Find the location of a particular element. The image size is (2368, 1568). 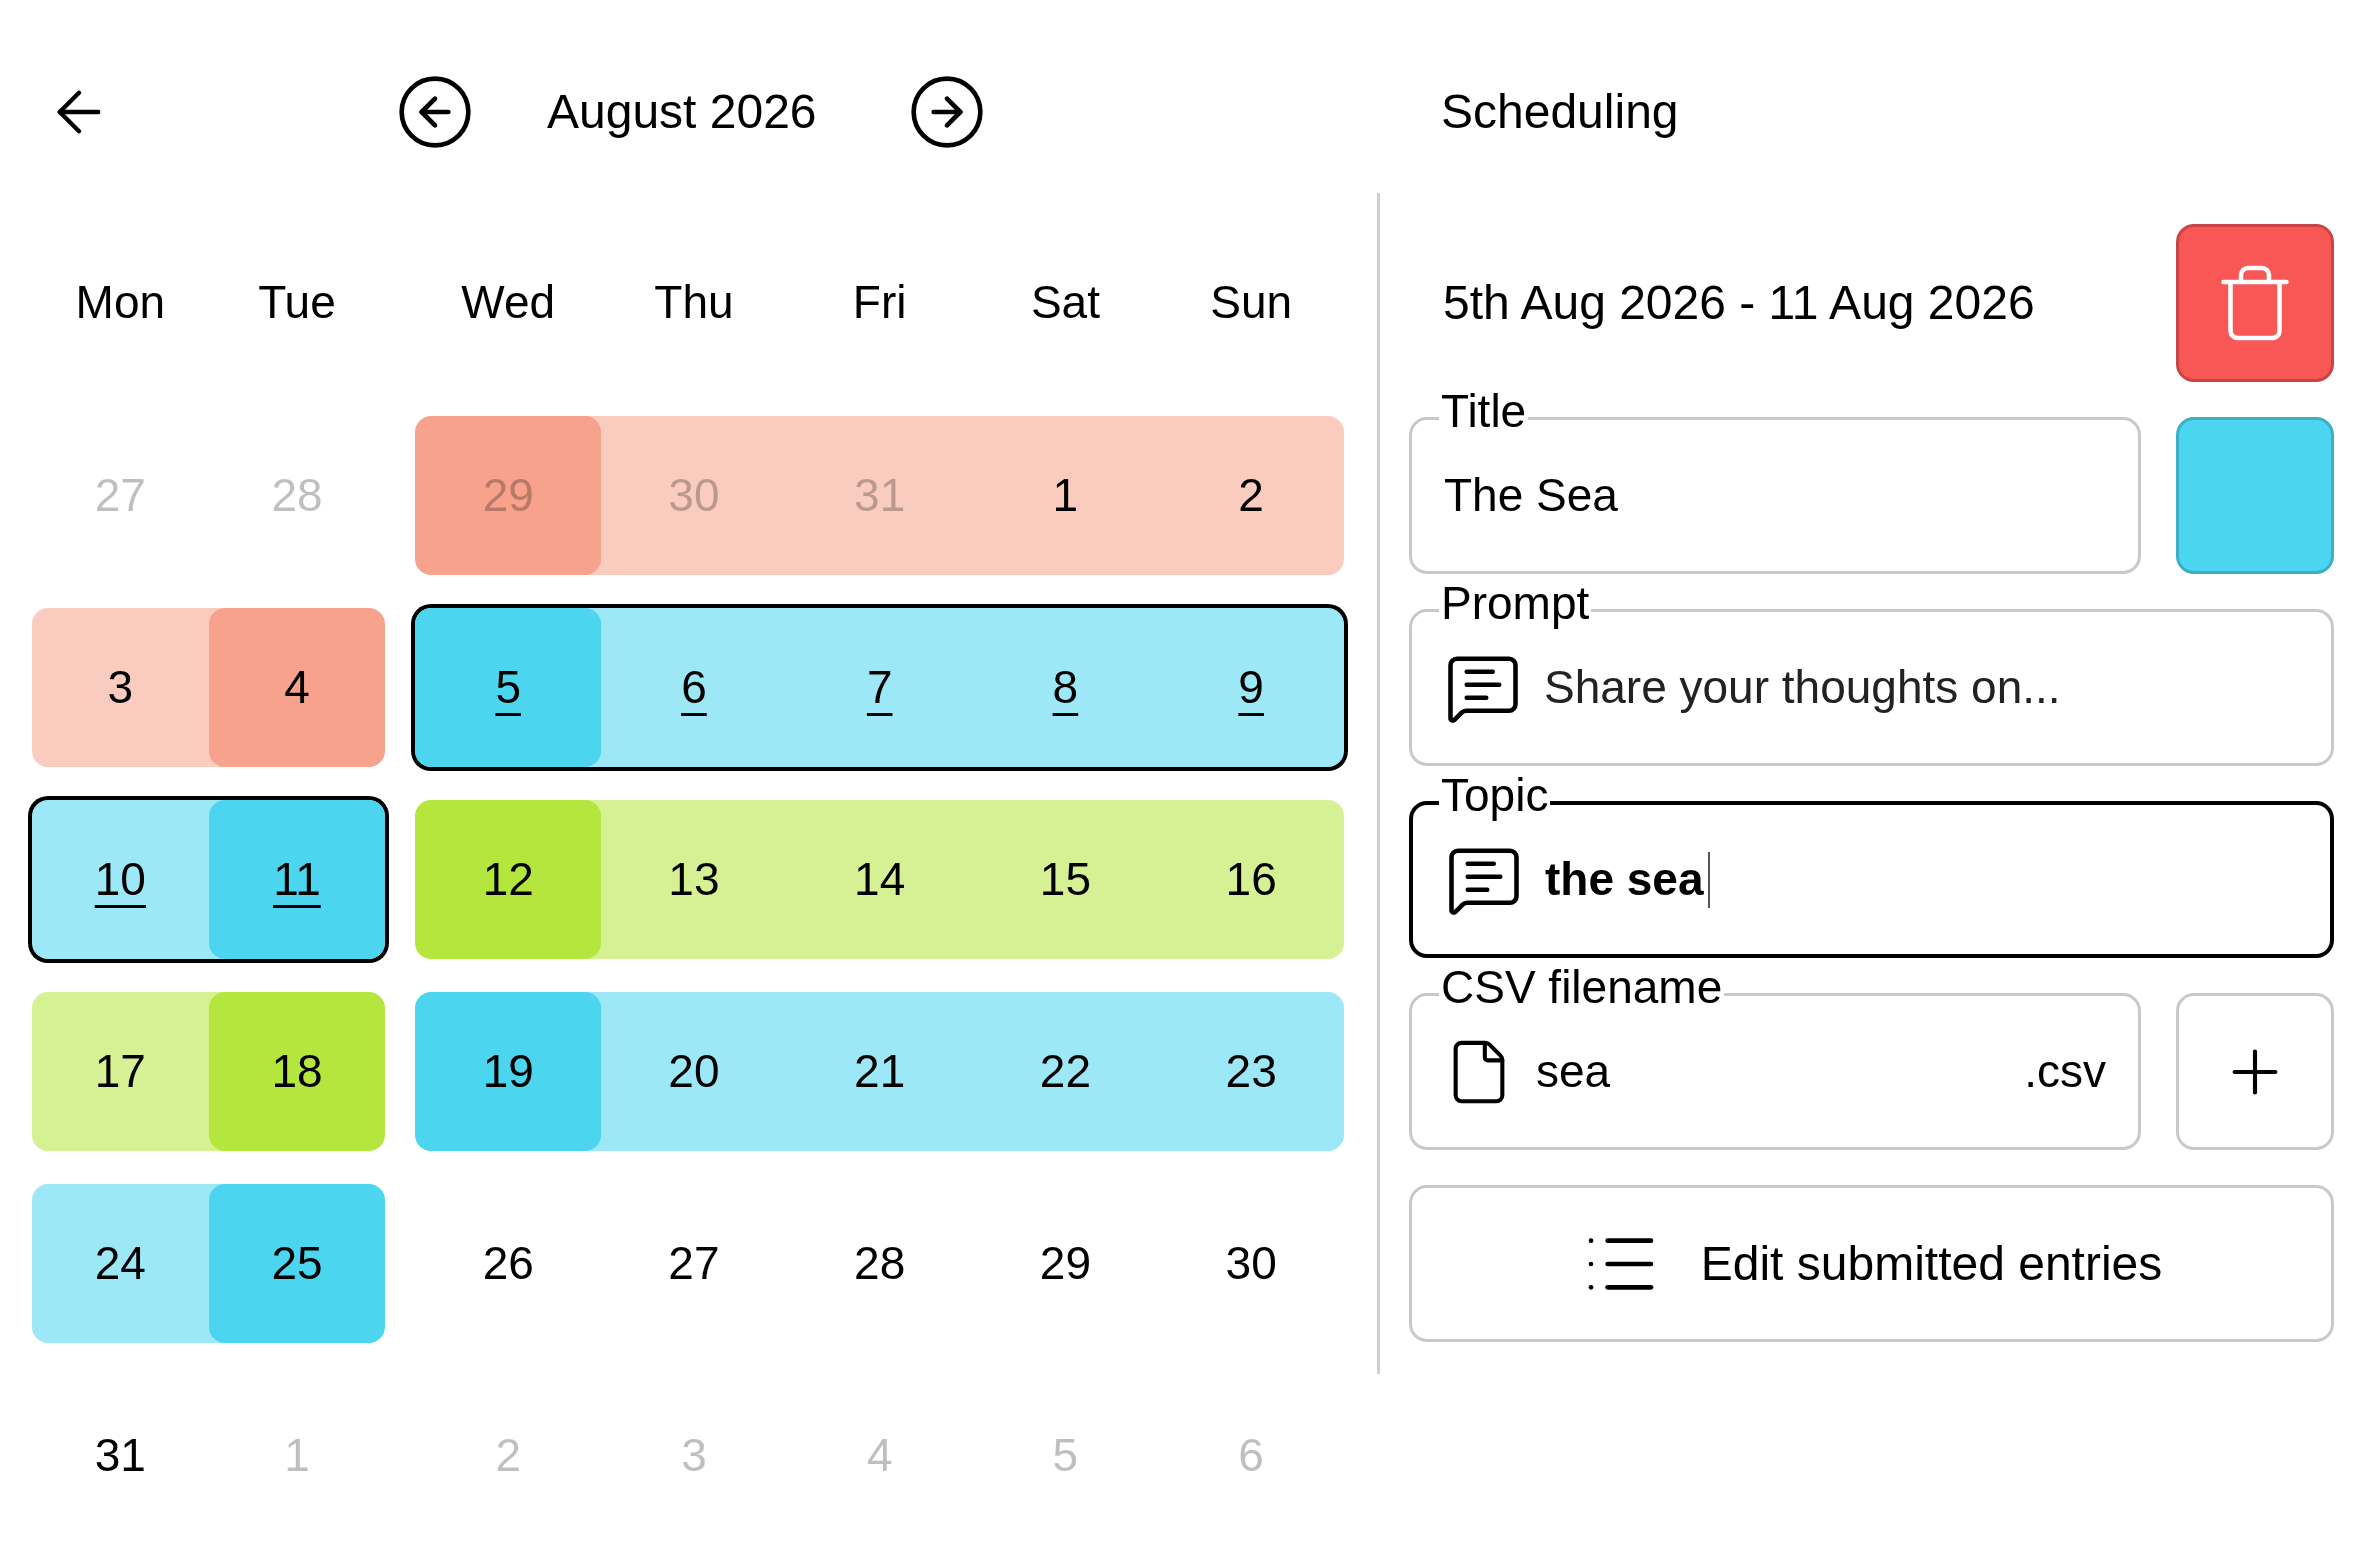

day-number: 20 is located at coordinates (694, 1071).